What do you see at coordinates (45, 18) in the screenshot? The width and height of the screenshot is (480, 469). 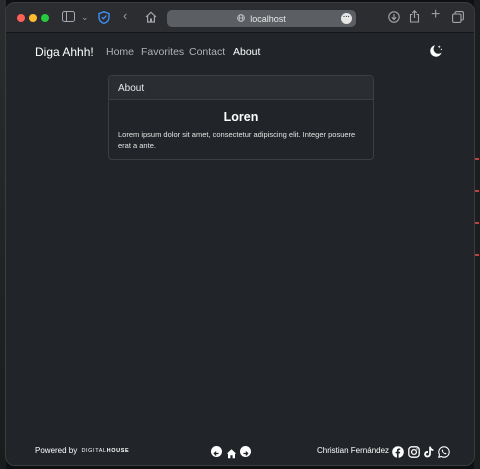 I see `zoom-window-button` at bounding box center [45, 18].